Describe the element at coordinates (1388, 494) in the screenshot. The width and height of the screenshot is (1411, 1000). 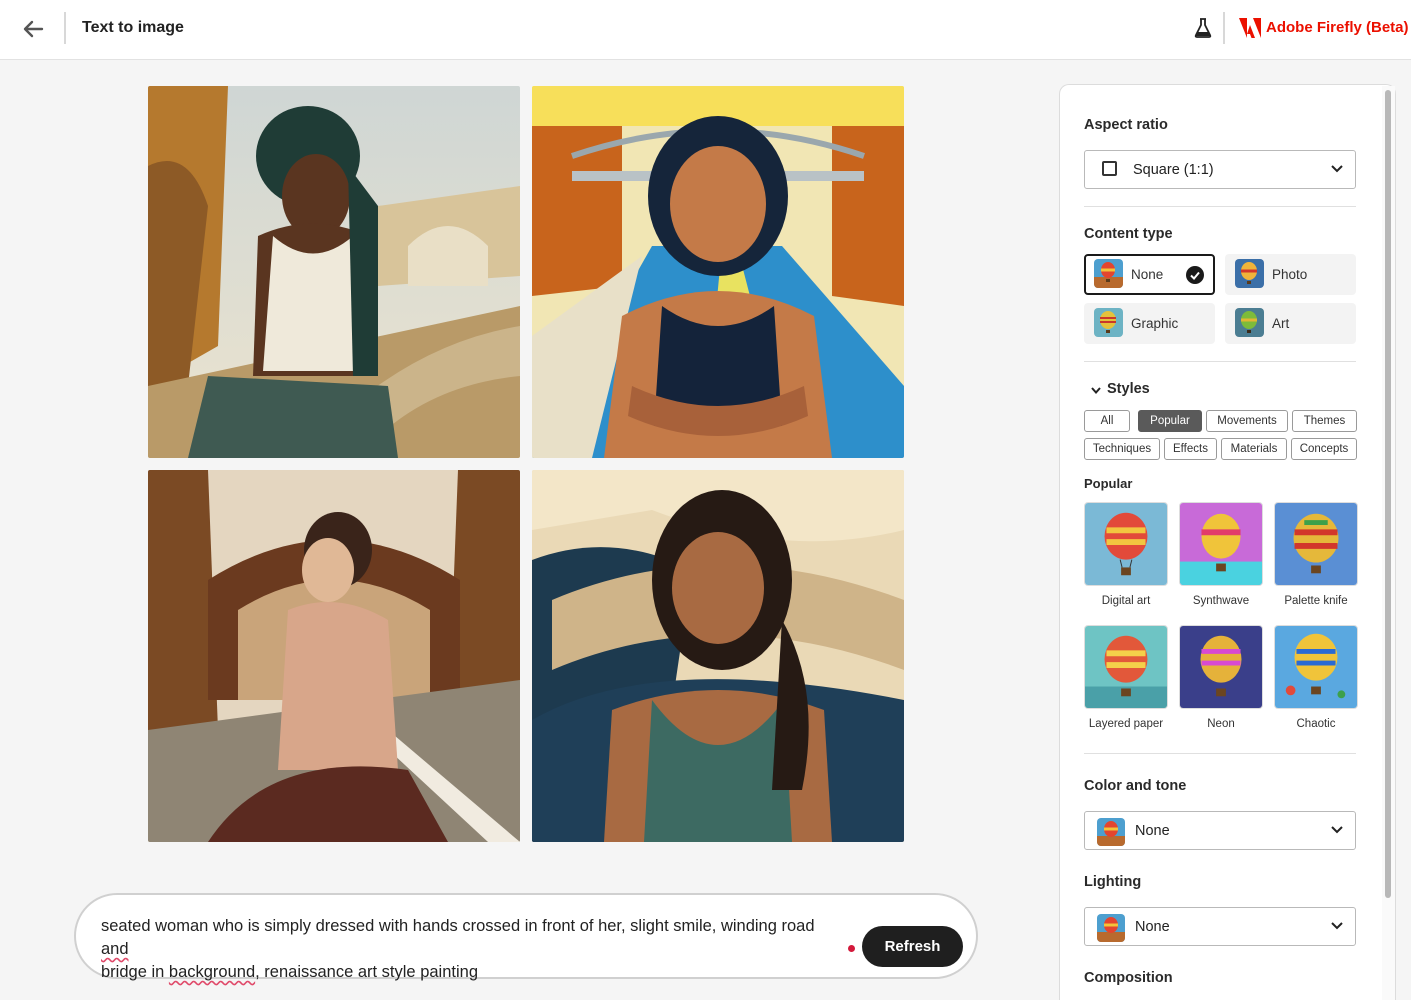
I see `scrollbar-thumb` at that location.